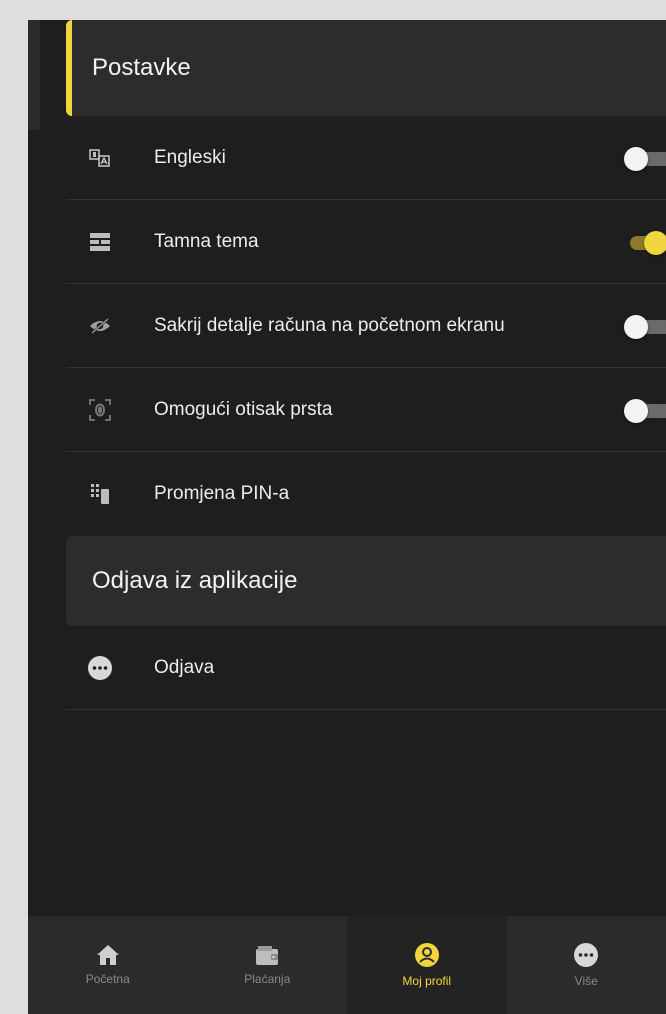  I want to click on setting-row-english: Engleski, so click(366, 158).